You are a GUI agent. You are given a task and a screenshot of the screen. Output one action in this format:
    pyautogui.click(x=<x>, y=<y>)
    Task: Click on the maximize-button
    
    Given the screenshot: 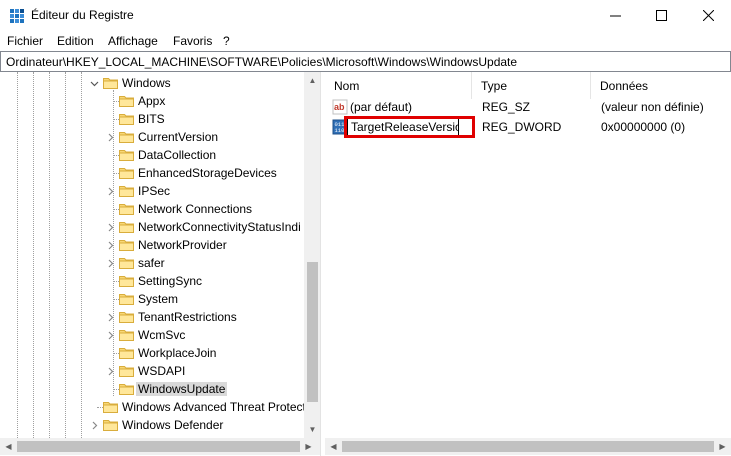 What is the action you would take?
    pyautogui.click(x=661, y=15)
    